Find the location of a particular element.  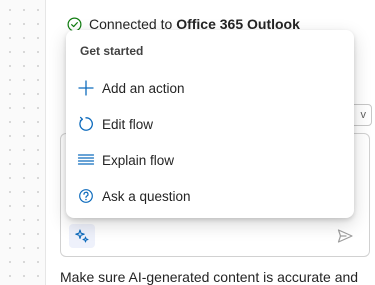

menu-item-label: Explain flow is located at coordinates (138, 160).